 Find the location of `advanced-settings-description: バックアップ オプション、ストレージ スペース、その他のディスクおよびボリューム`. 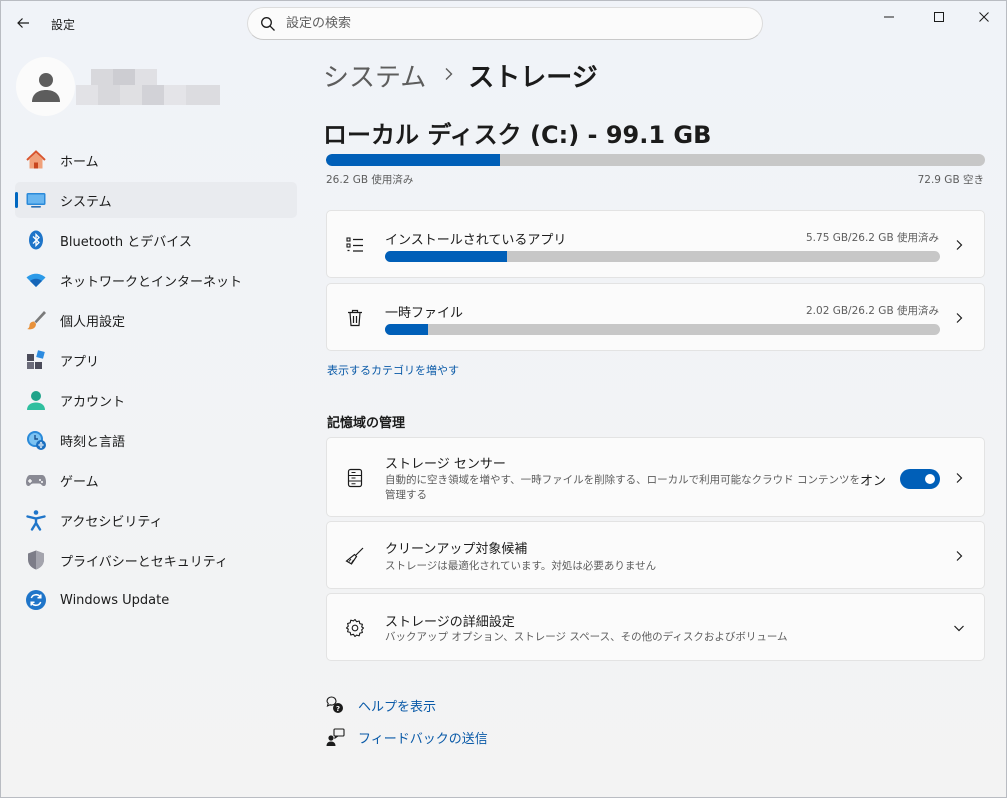

advanced-settings-description: バックアップ オプション、ストレージ スペース、その他のディスクおよびボリューム is located at coordinates (586, 637).